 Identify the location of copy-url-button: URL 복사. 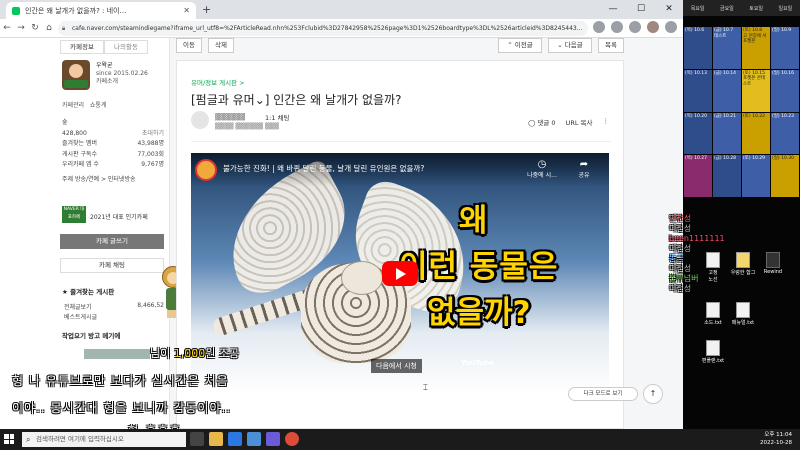
(579, 122).